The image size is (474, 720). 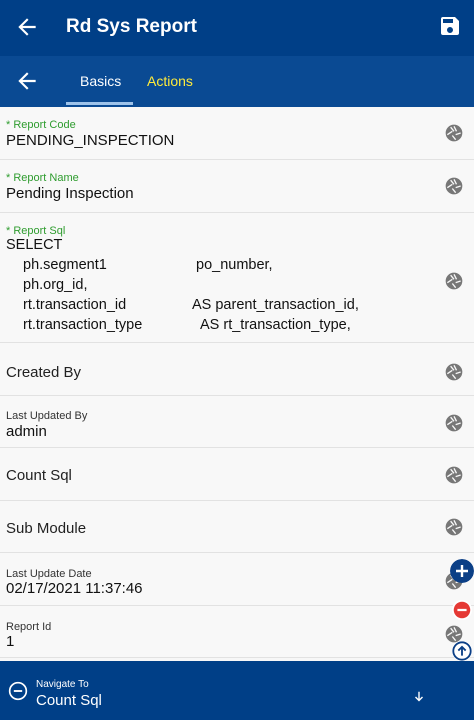 What do you see at coordinates (100, 81) in the screenshot?
I see `tab-basics: Basics` at bounding box center [100, 81].